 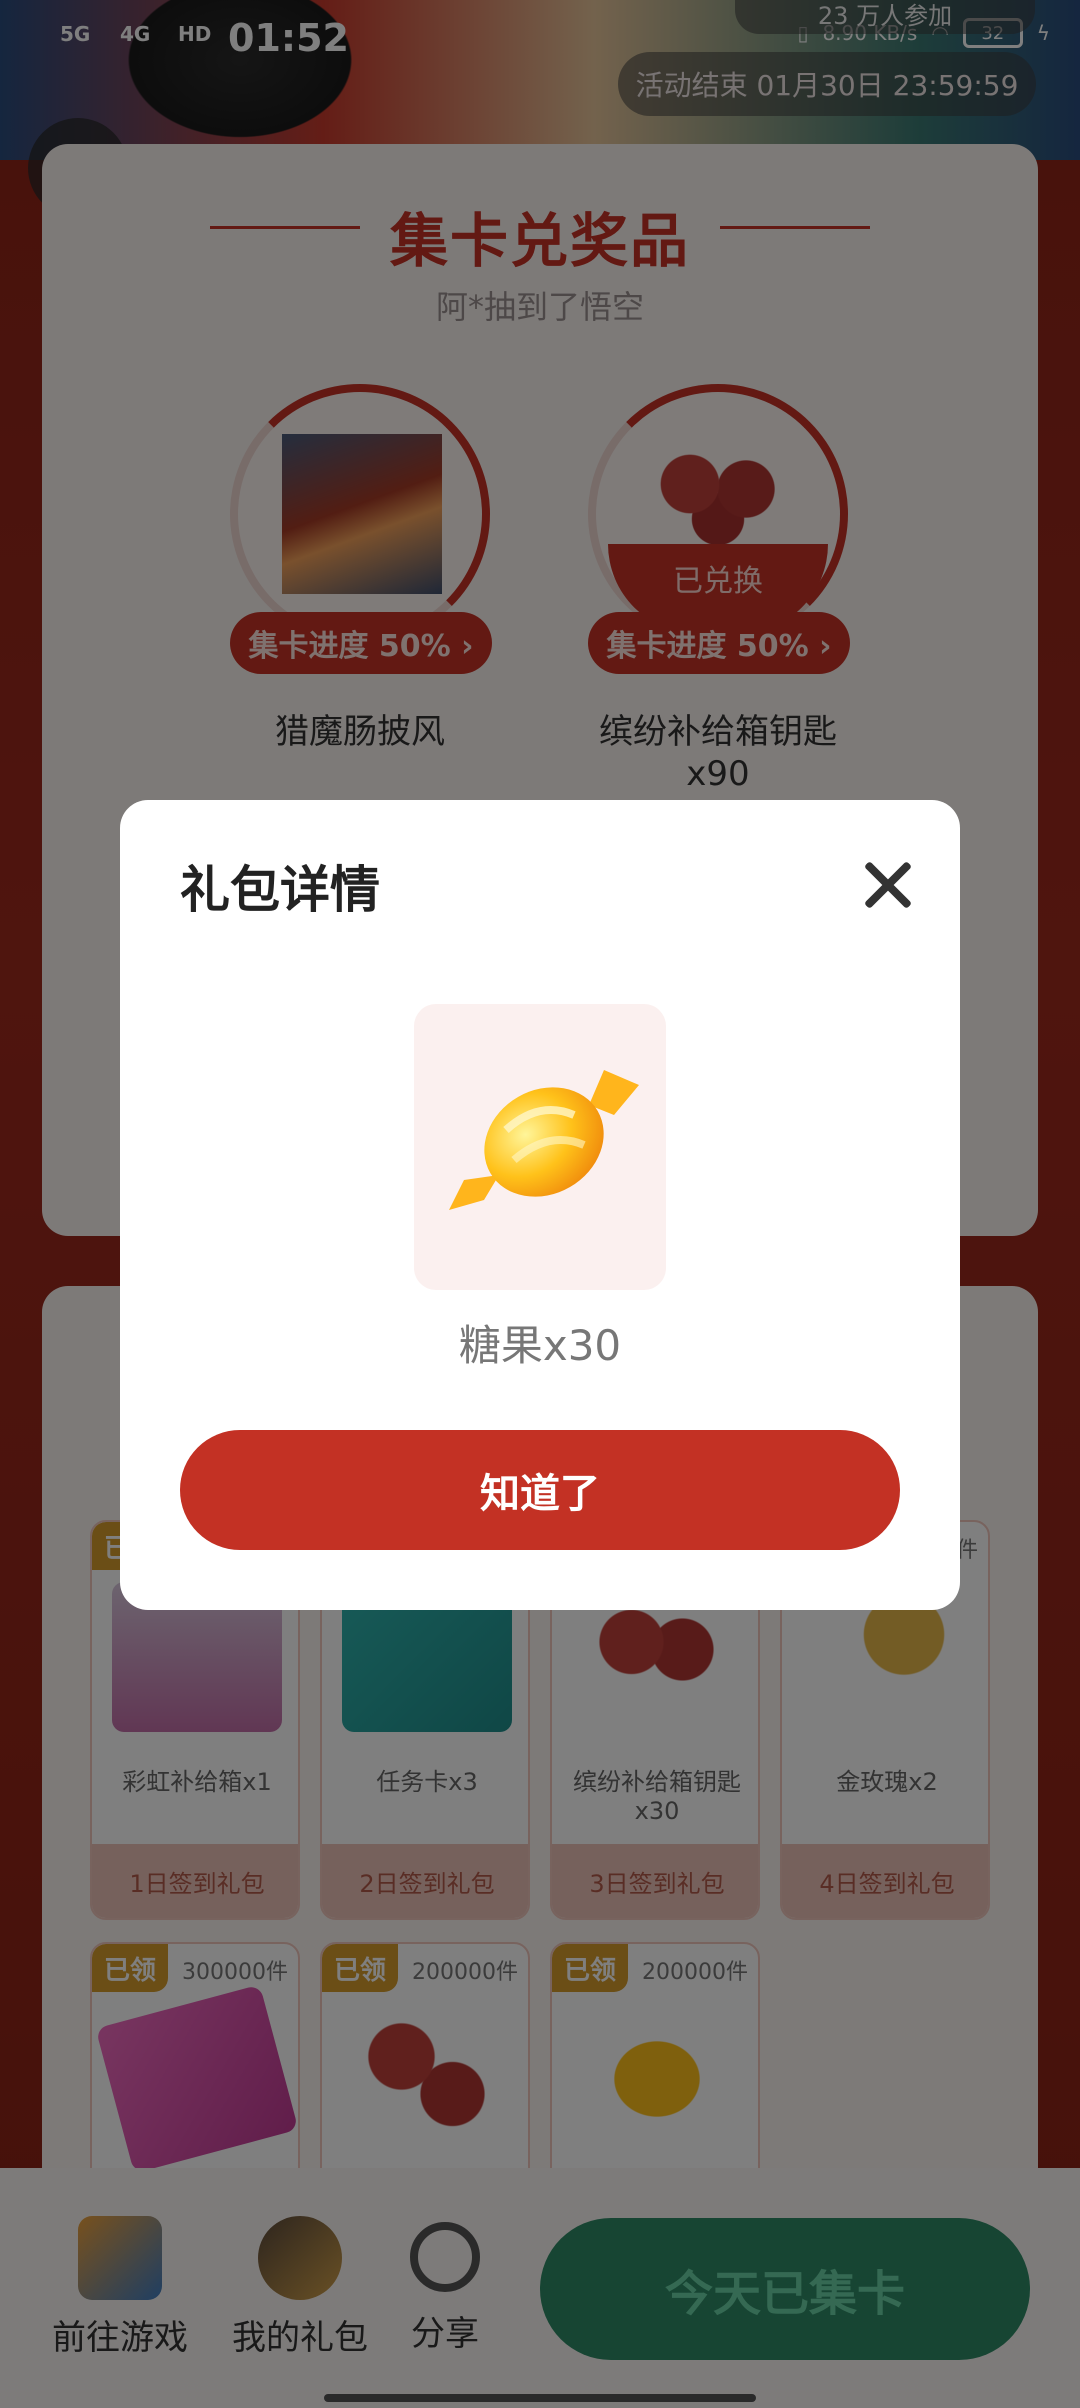 I want to click on dialog-title: 礼包详情, so click(x=280, y=890).